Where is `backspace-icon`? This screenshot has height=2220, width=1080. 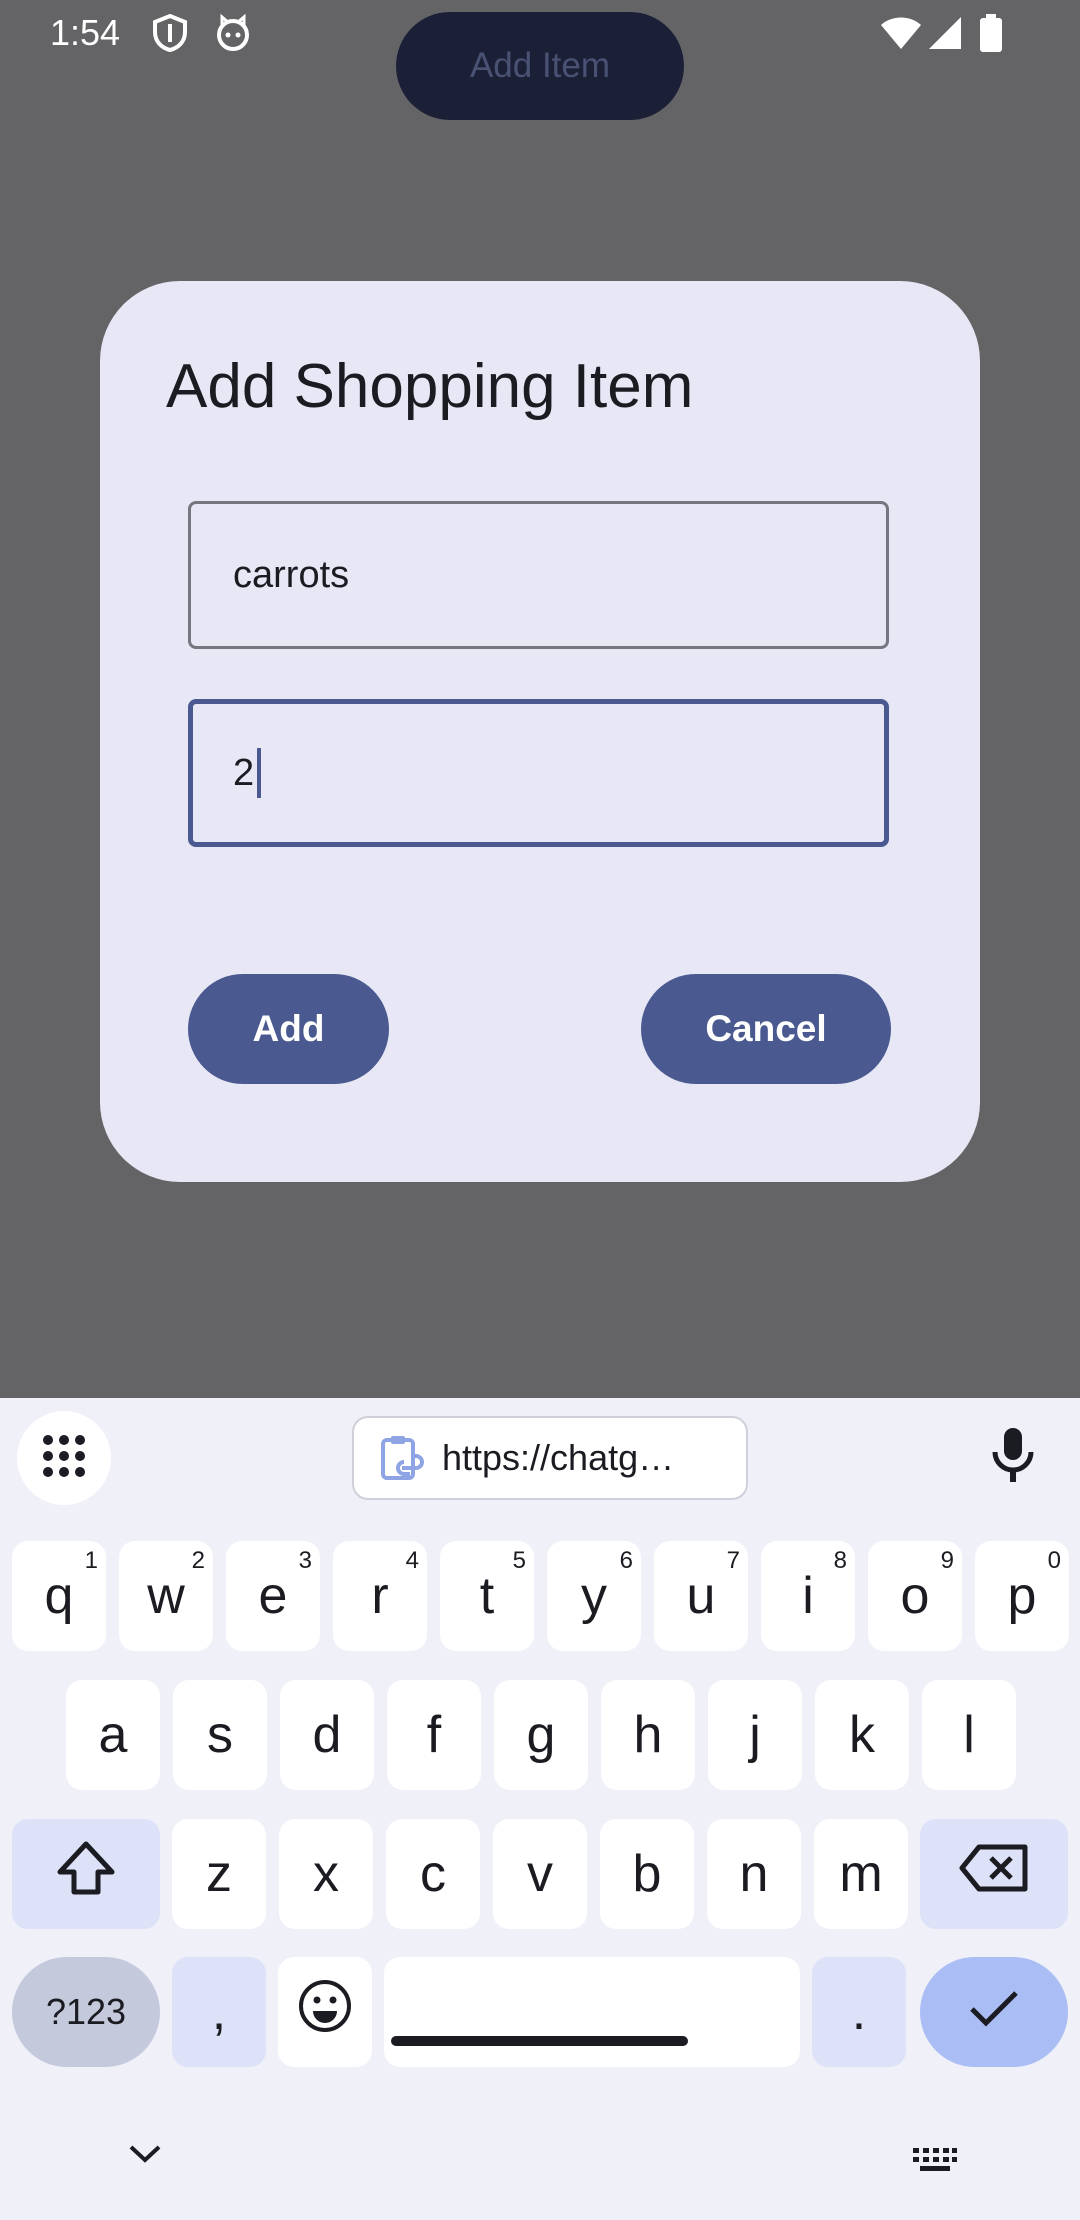 backspace-icon is located at coordinates (994, 1874).